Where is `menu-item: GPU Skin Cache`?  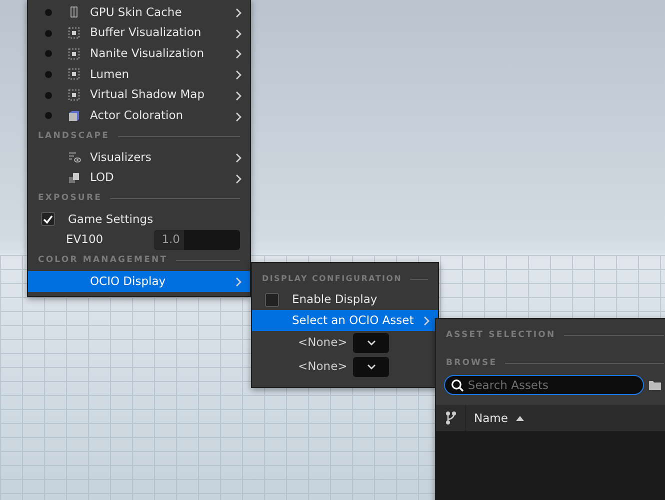 menu-item: GPU Skin Cache is located at coordinates (139, 12).